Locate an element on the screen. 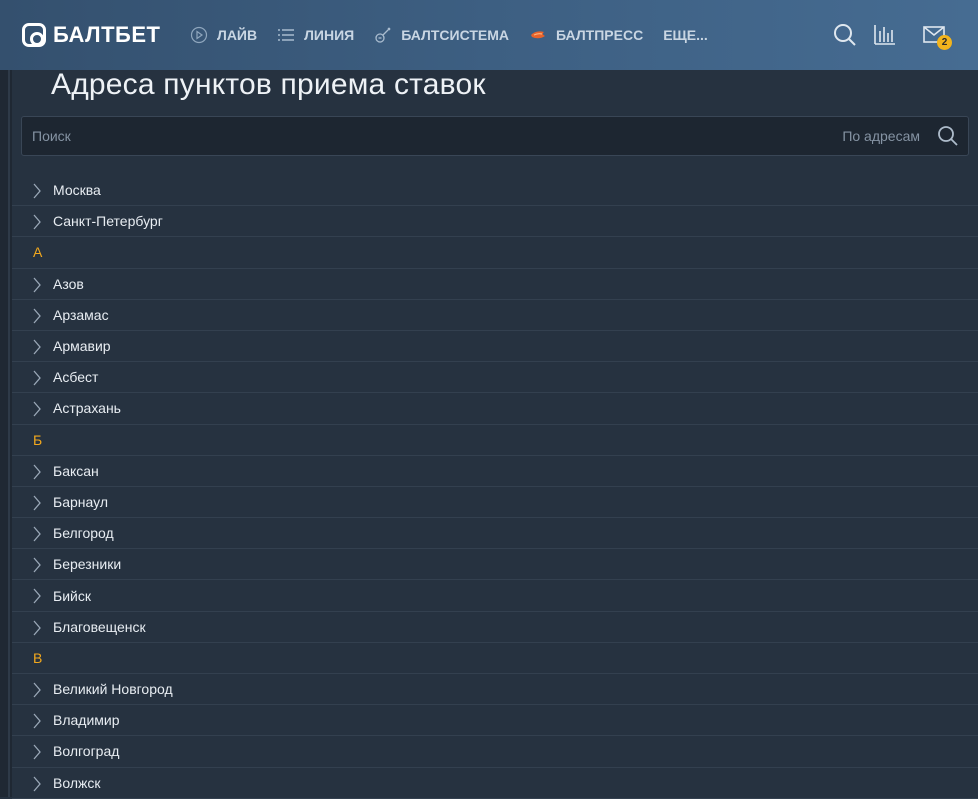  city-name: Великий Новгород is located at coordinates (113, 689).